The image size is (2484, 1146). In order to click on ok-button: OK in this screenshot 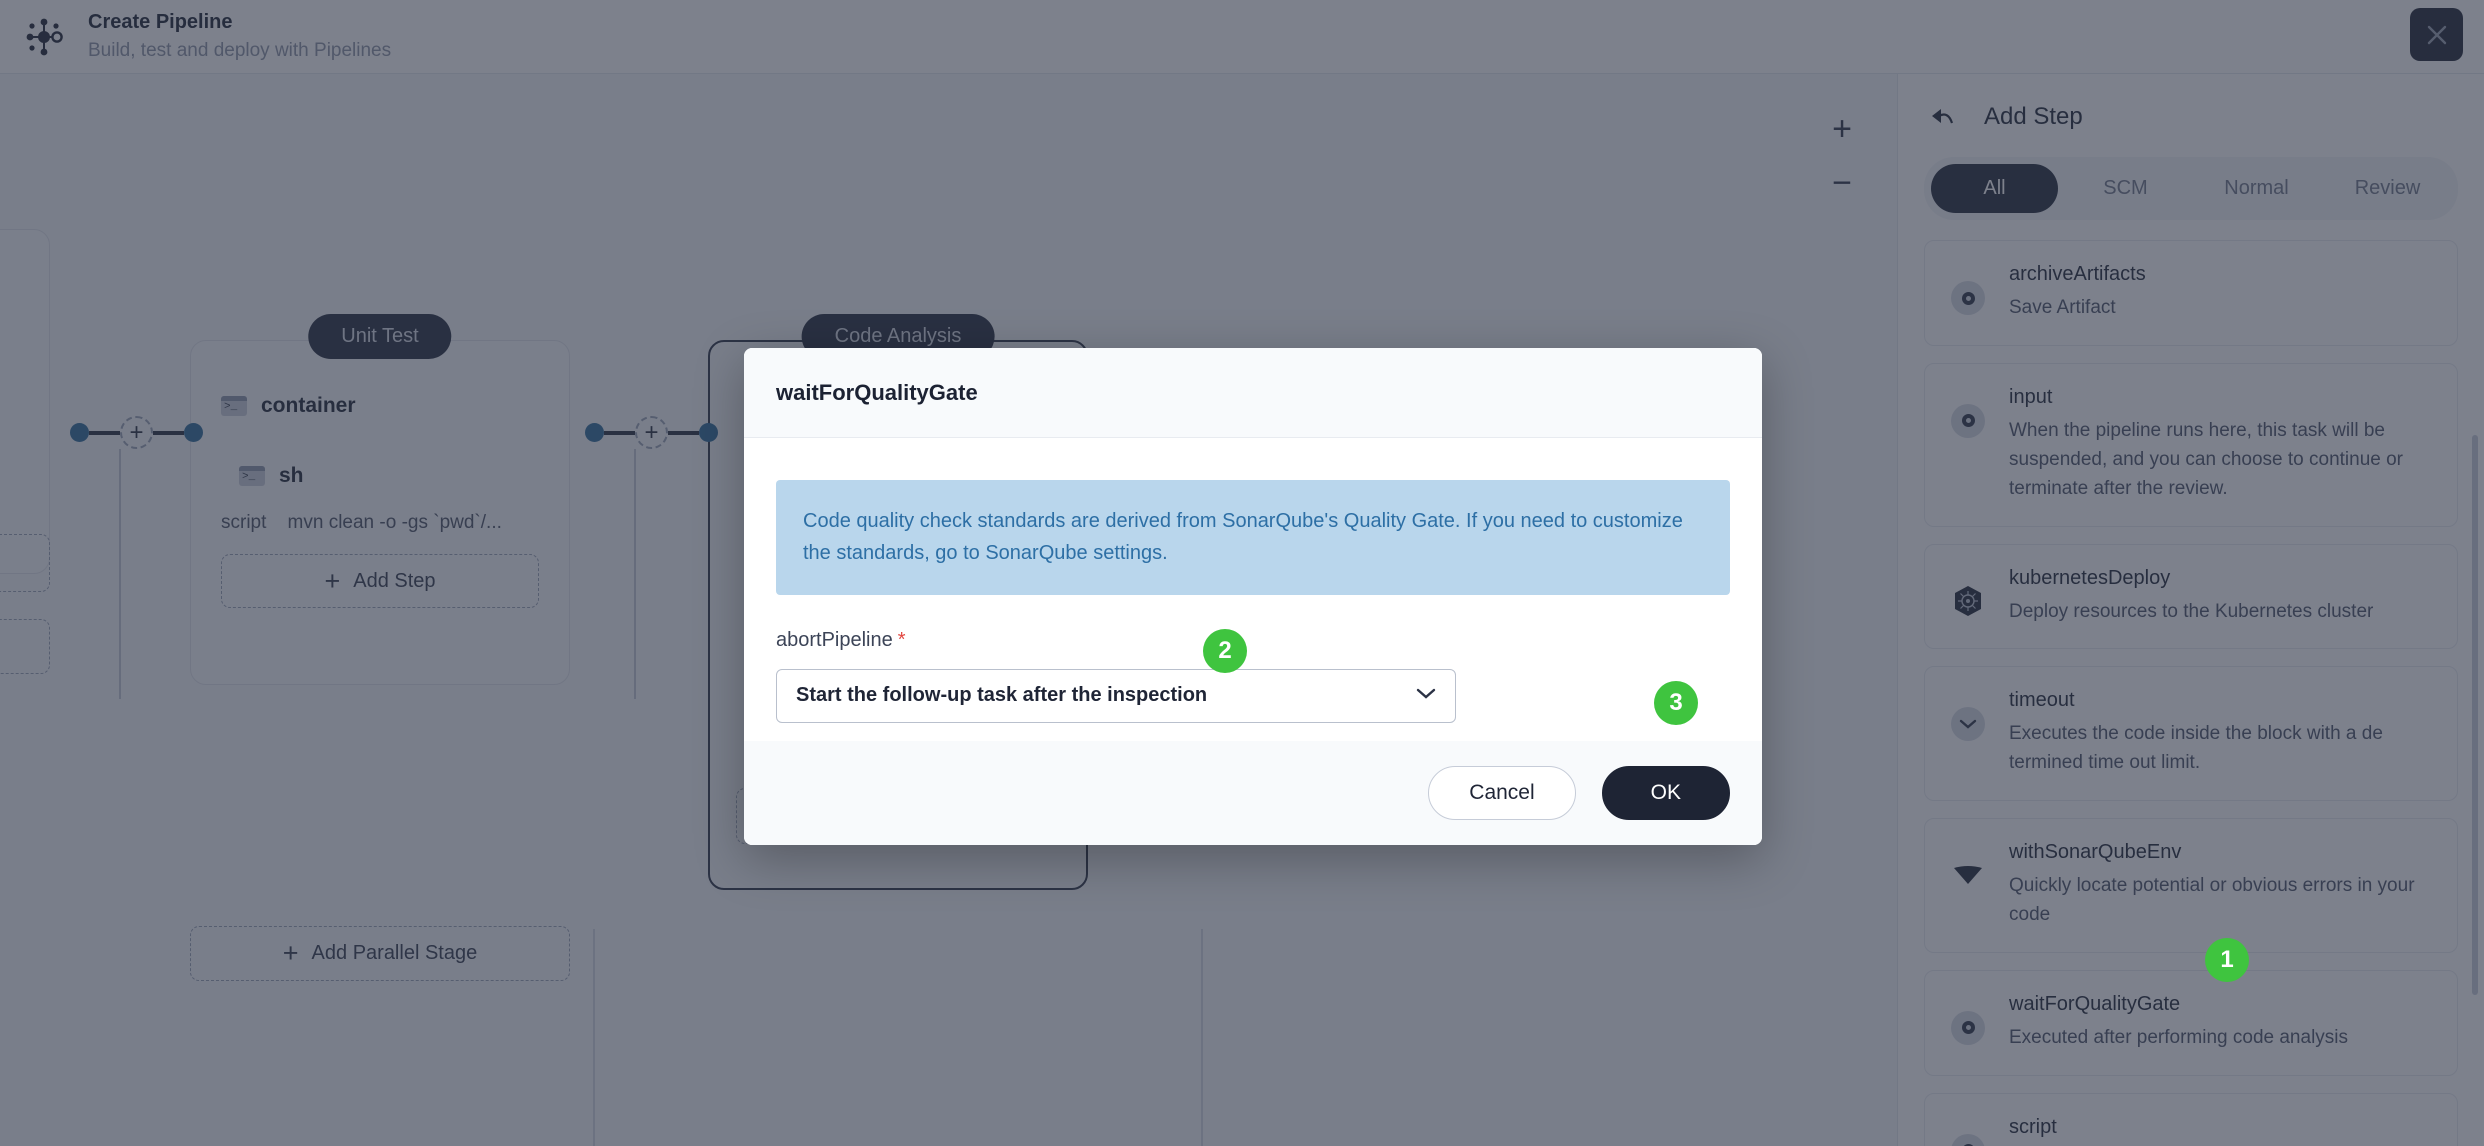, I will do `click(1665, 792)`.